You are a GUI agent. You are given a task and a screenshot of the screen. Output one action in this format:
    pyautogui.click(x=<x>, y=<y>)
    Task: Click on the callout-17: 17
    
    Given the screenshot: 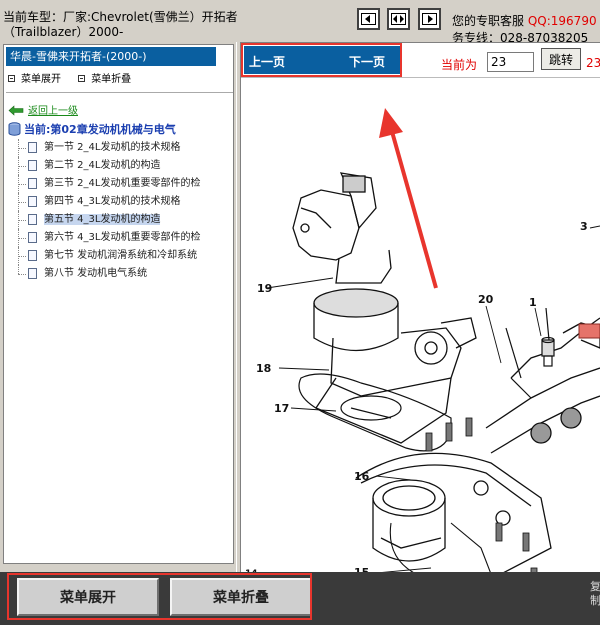 What is the action you would take?
    pyautogui.click(x=281, y=408)
    